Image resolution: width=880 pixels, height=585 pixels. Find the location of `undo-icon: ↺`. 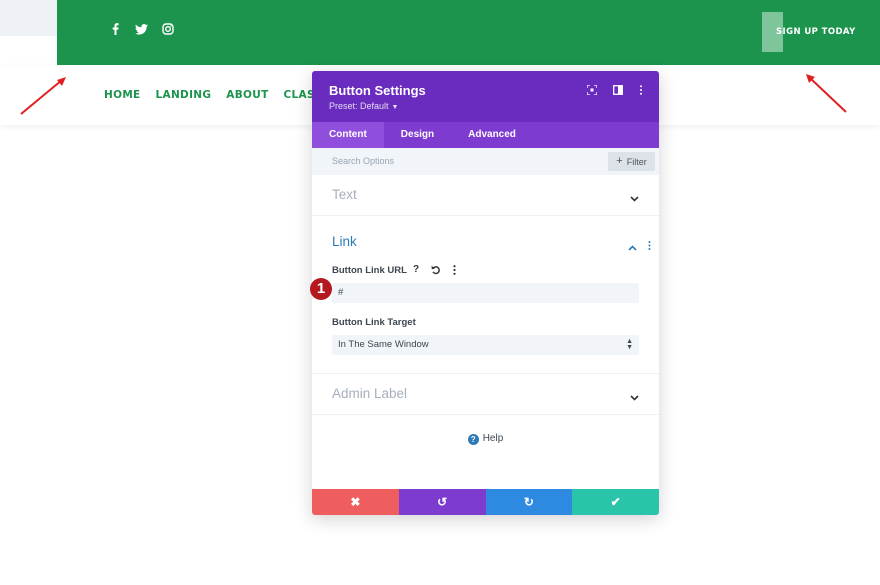

undo-icon: ↺ is located at coordinates (442, 502).